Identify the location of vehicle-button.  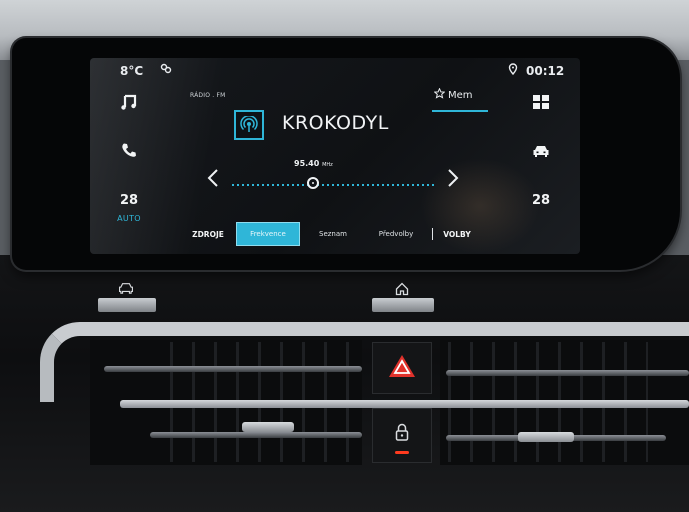
(541, 152).